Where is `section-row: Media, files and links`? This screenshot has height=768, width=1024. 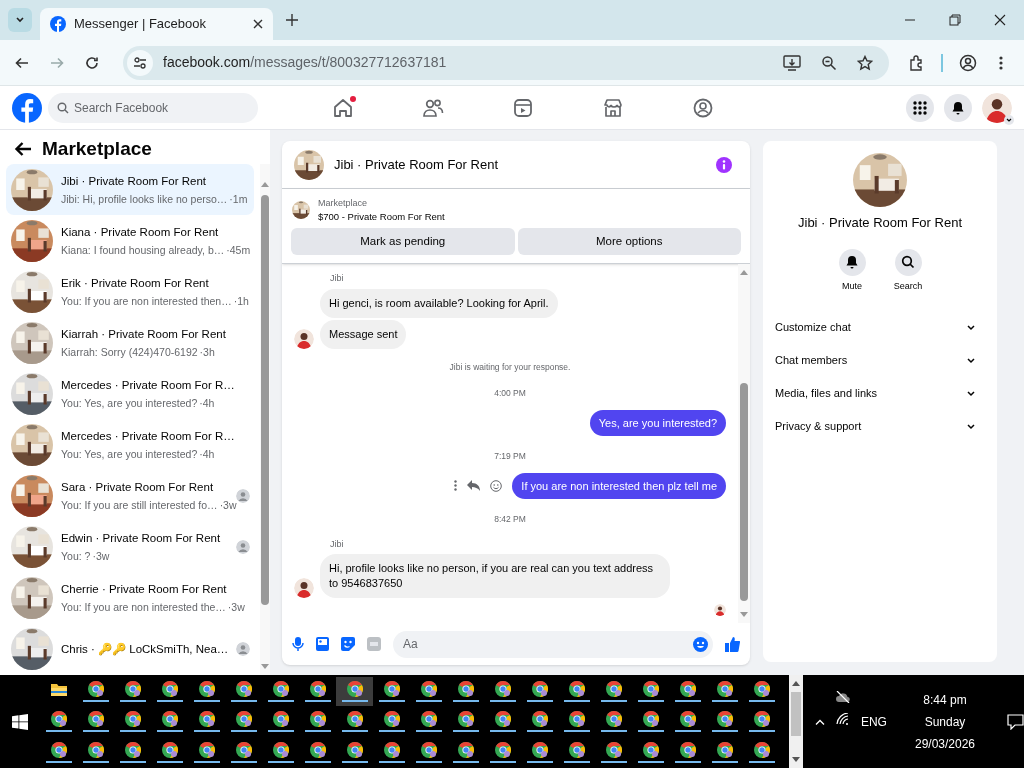
section-row: Media, files and links is located at coordinates (880, 393).